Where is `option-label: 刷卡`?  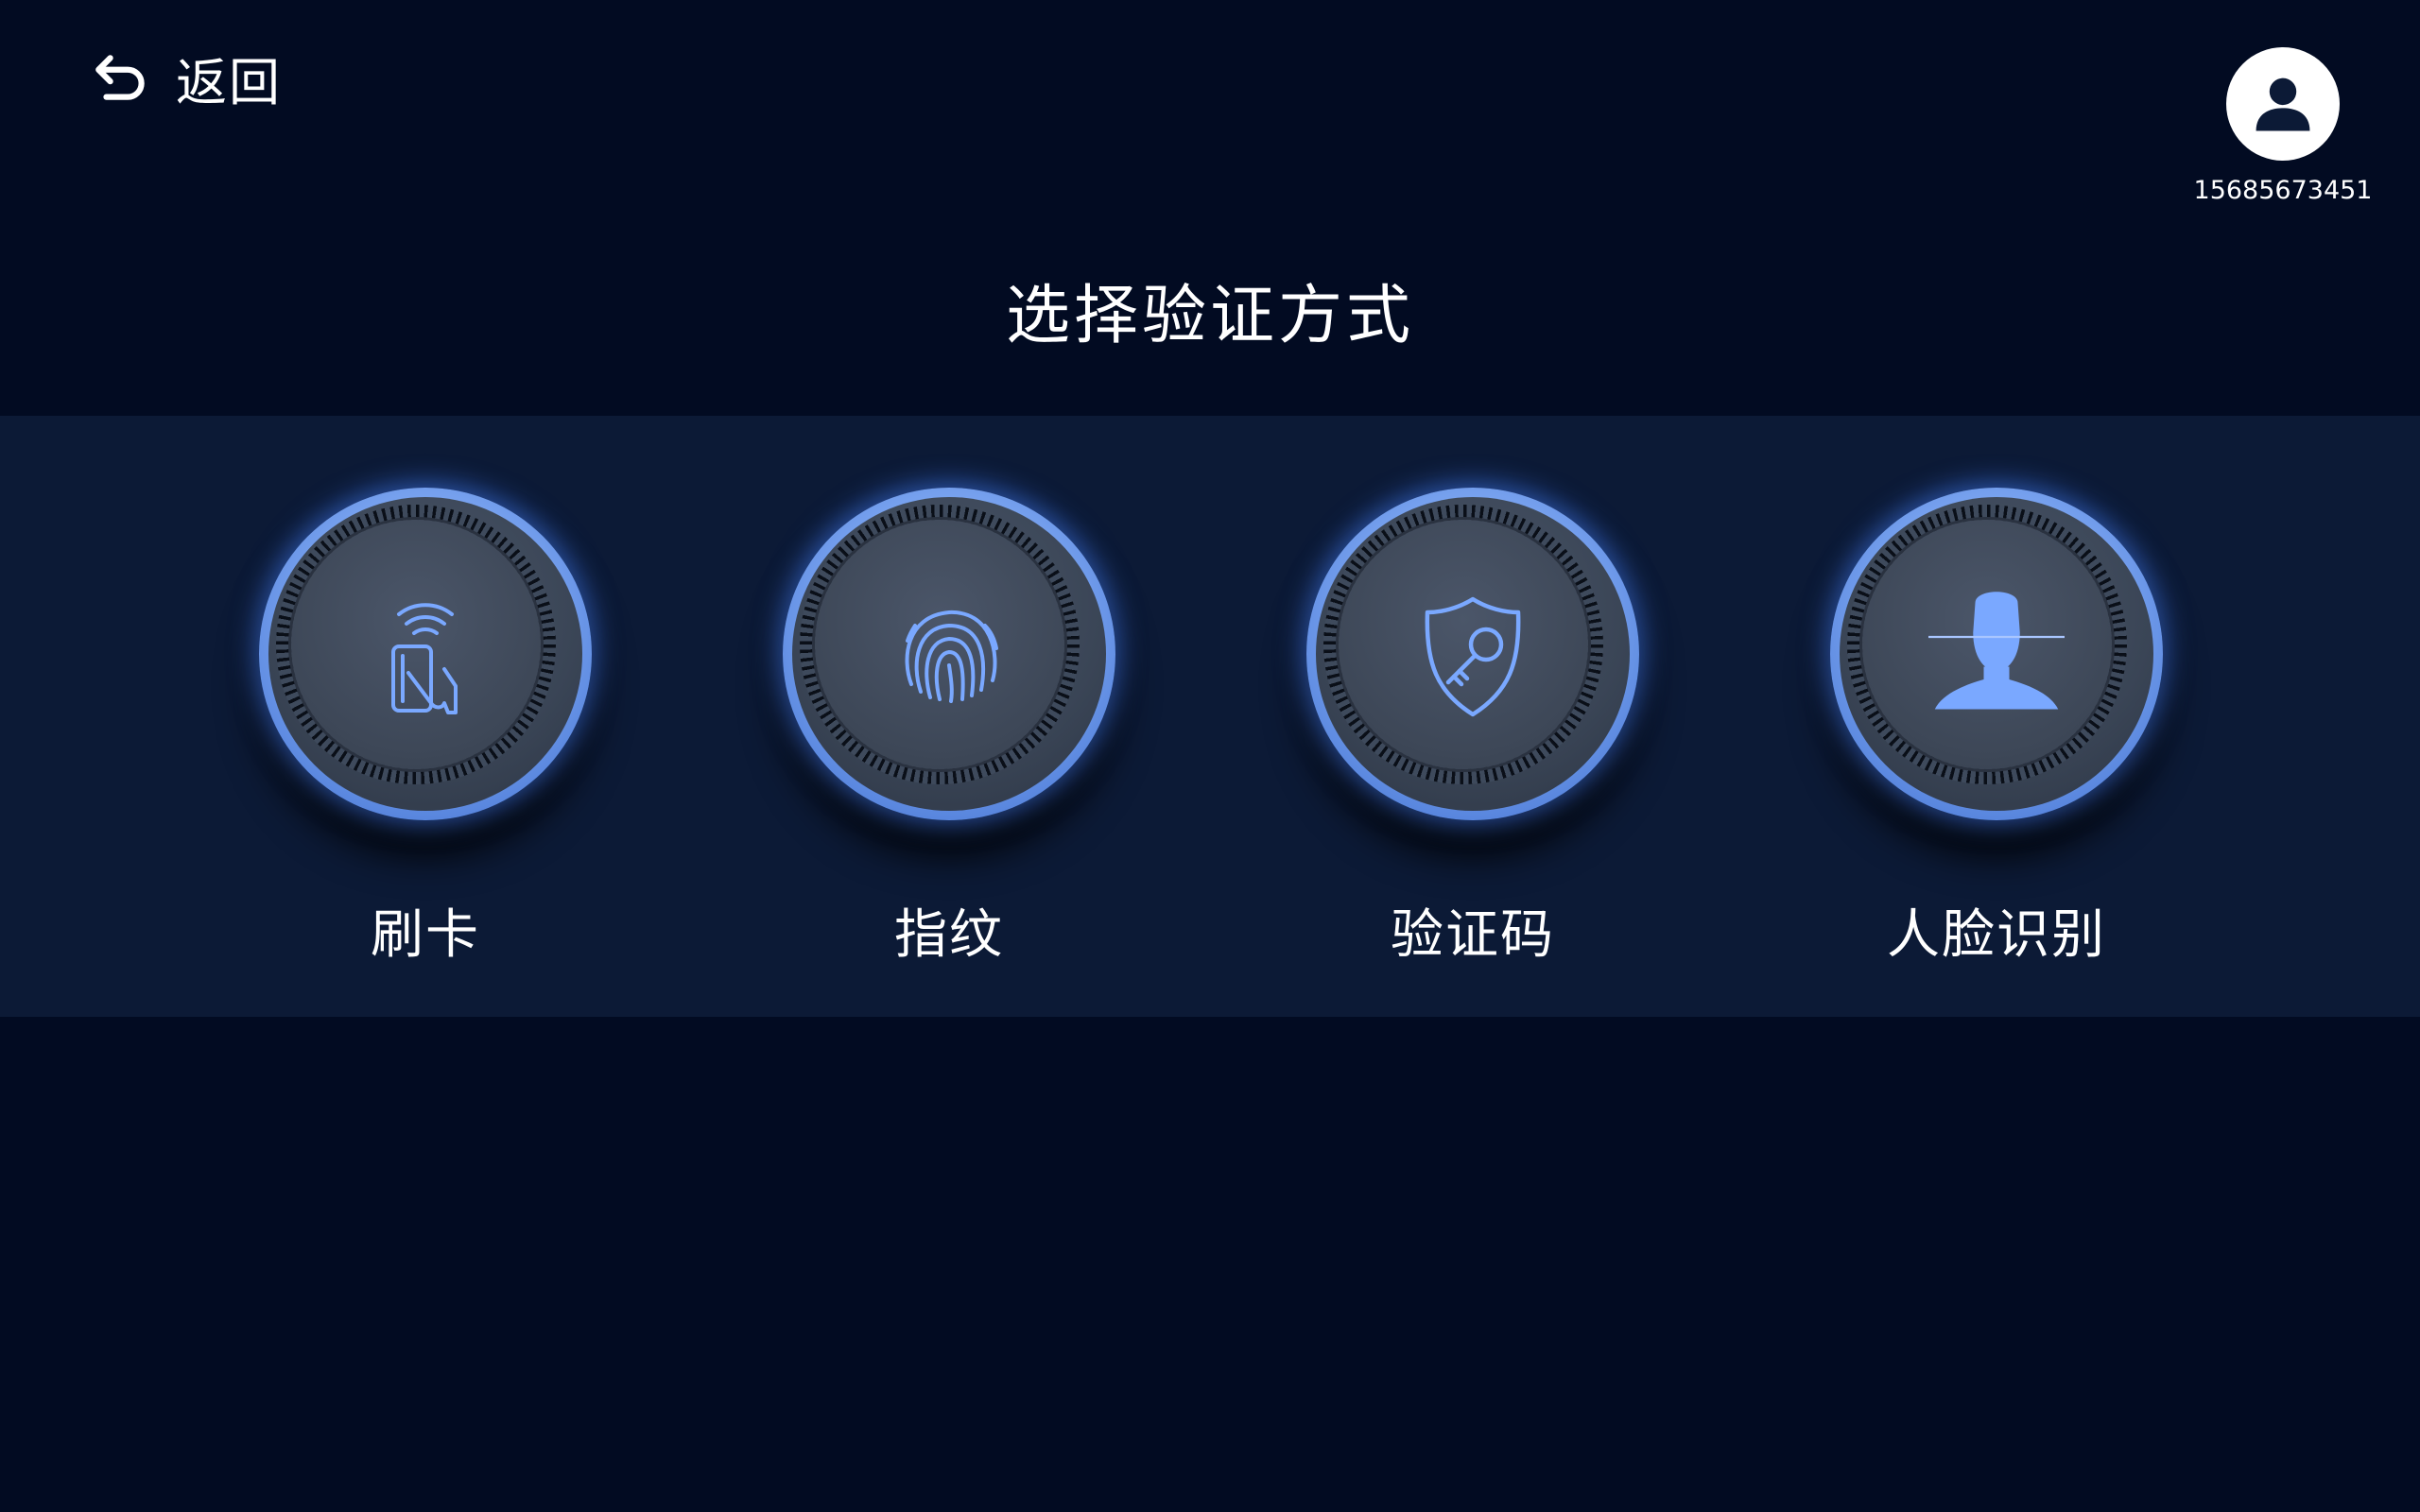 option-label: 刷卡 is located at coordinates (425, 935).